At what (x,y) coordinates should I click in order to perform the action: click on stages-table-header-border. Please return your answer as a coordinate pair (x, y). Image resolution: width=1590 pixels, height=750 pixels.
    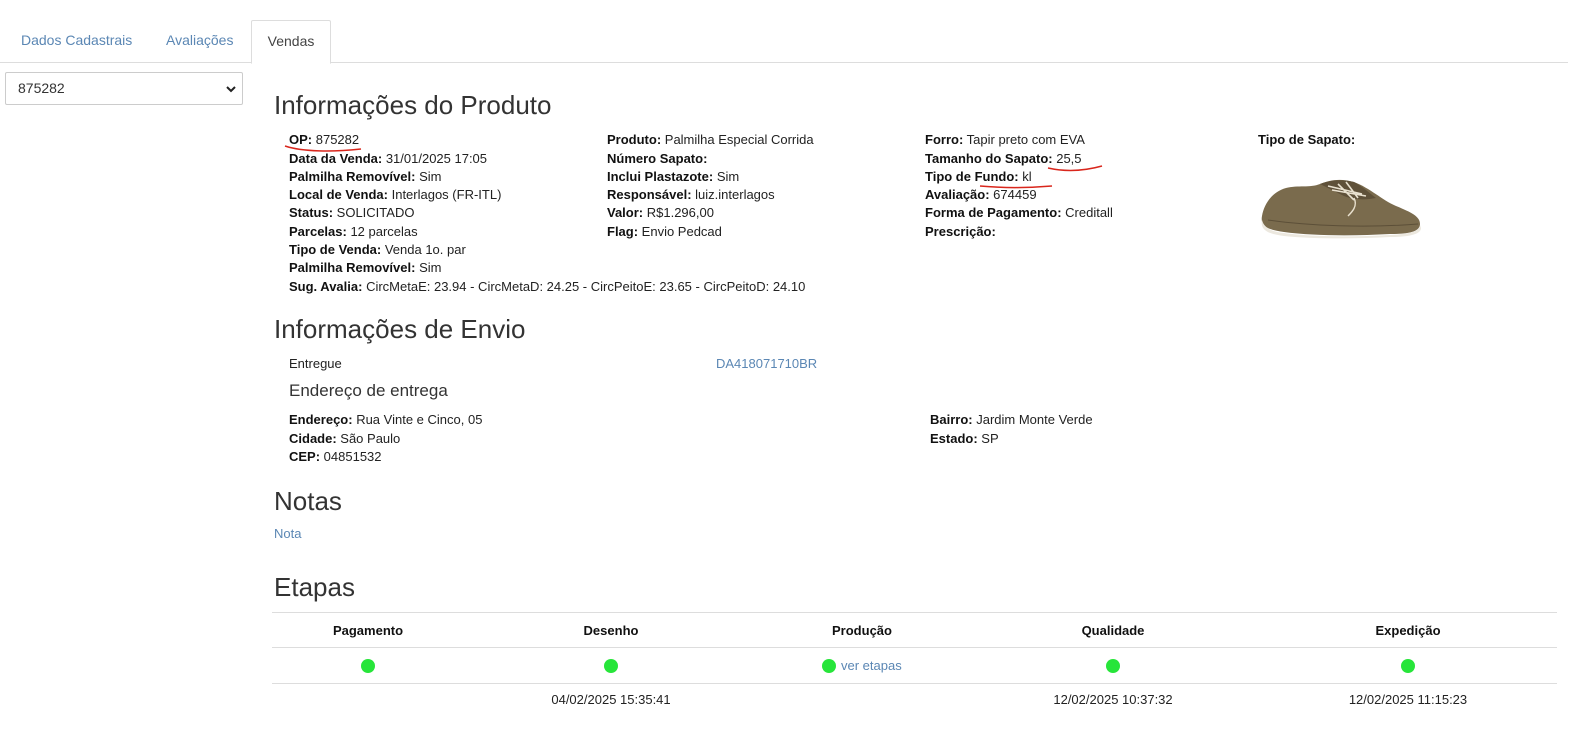
    Looking at the image, I should click on (914, 647).